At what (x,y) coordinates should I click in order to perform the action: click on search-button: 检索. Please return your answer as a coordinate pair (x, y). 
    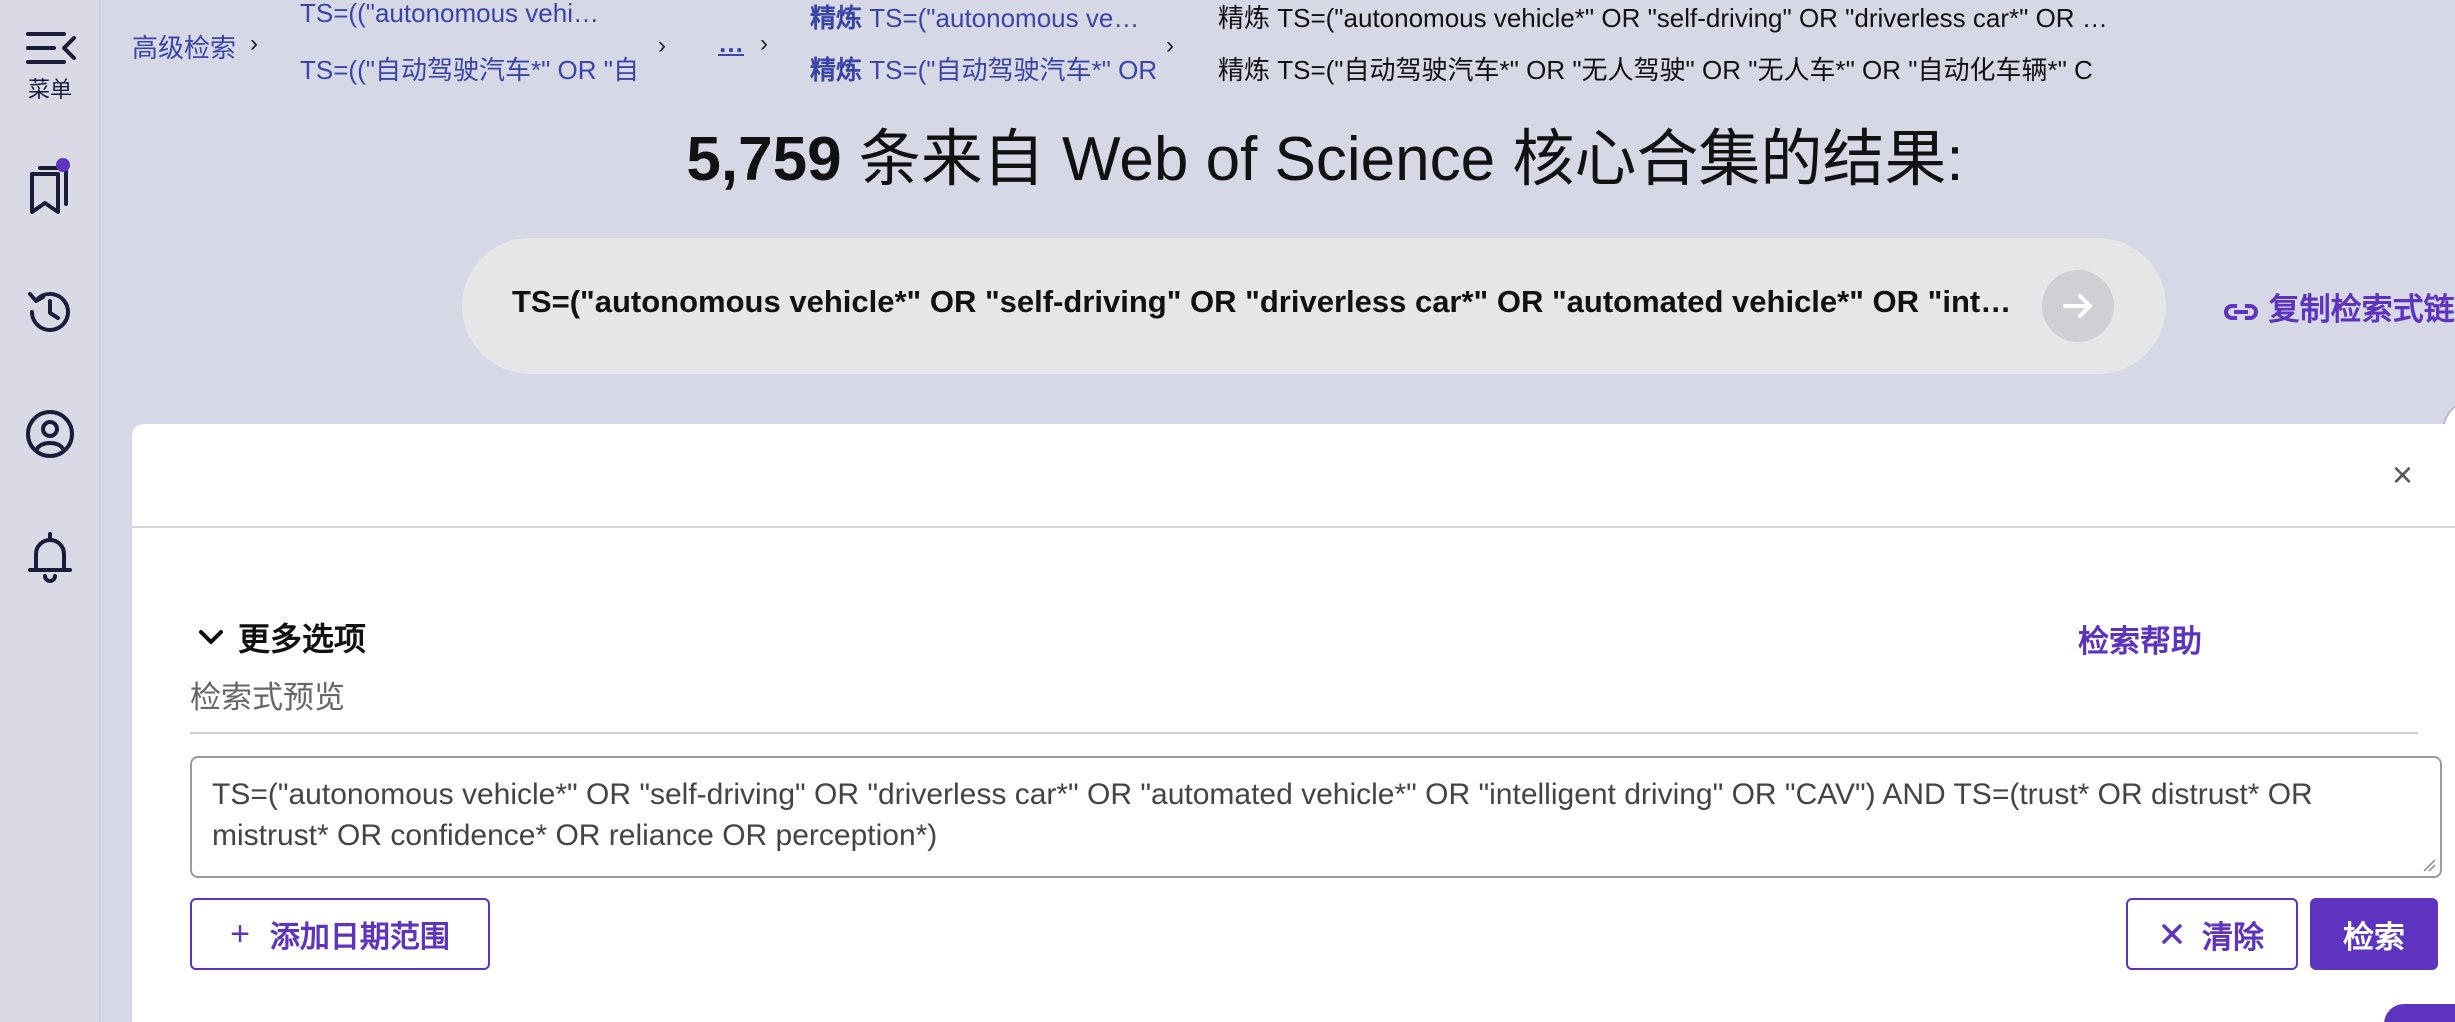
    Looking at the image, I should click on (2374, 934).